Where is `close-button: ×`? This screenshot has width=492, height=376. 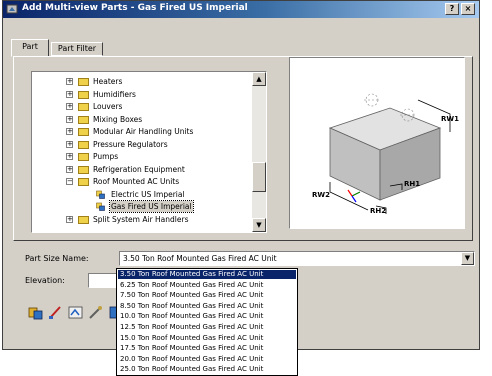
close-button: × is located at coordinates (468, 9).